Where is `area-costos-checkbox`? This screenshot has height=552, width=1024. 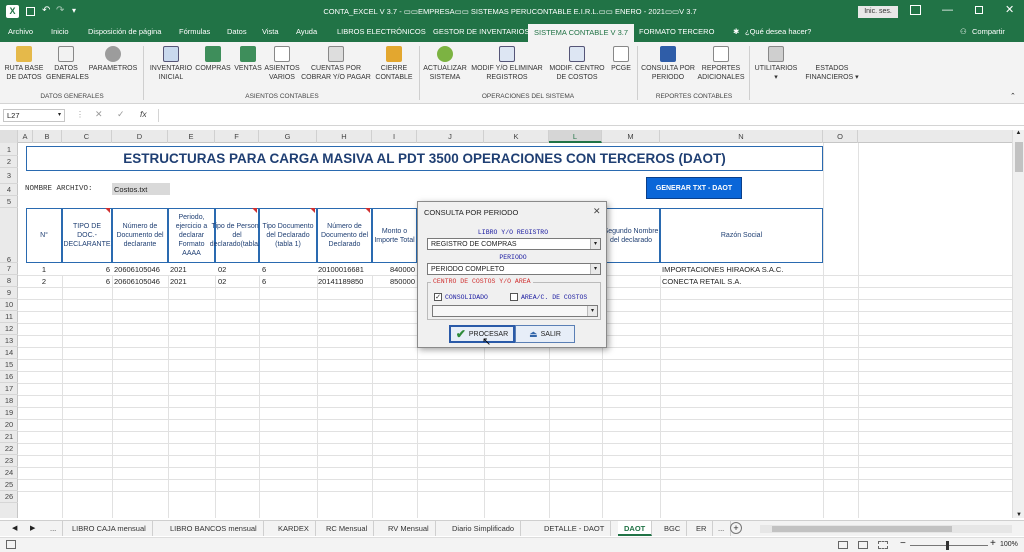 area-costos-checkbox is located at coordinates (514, 297).